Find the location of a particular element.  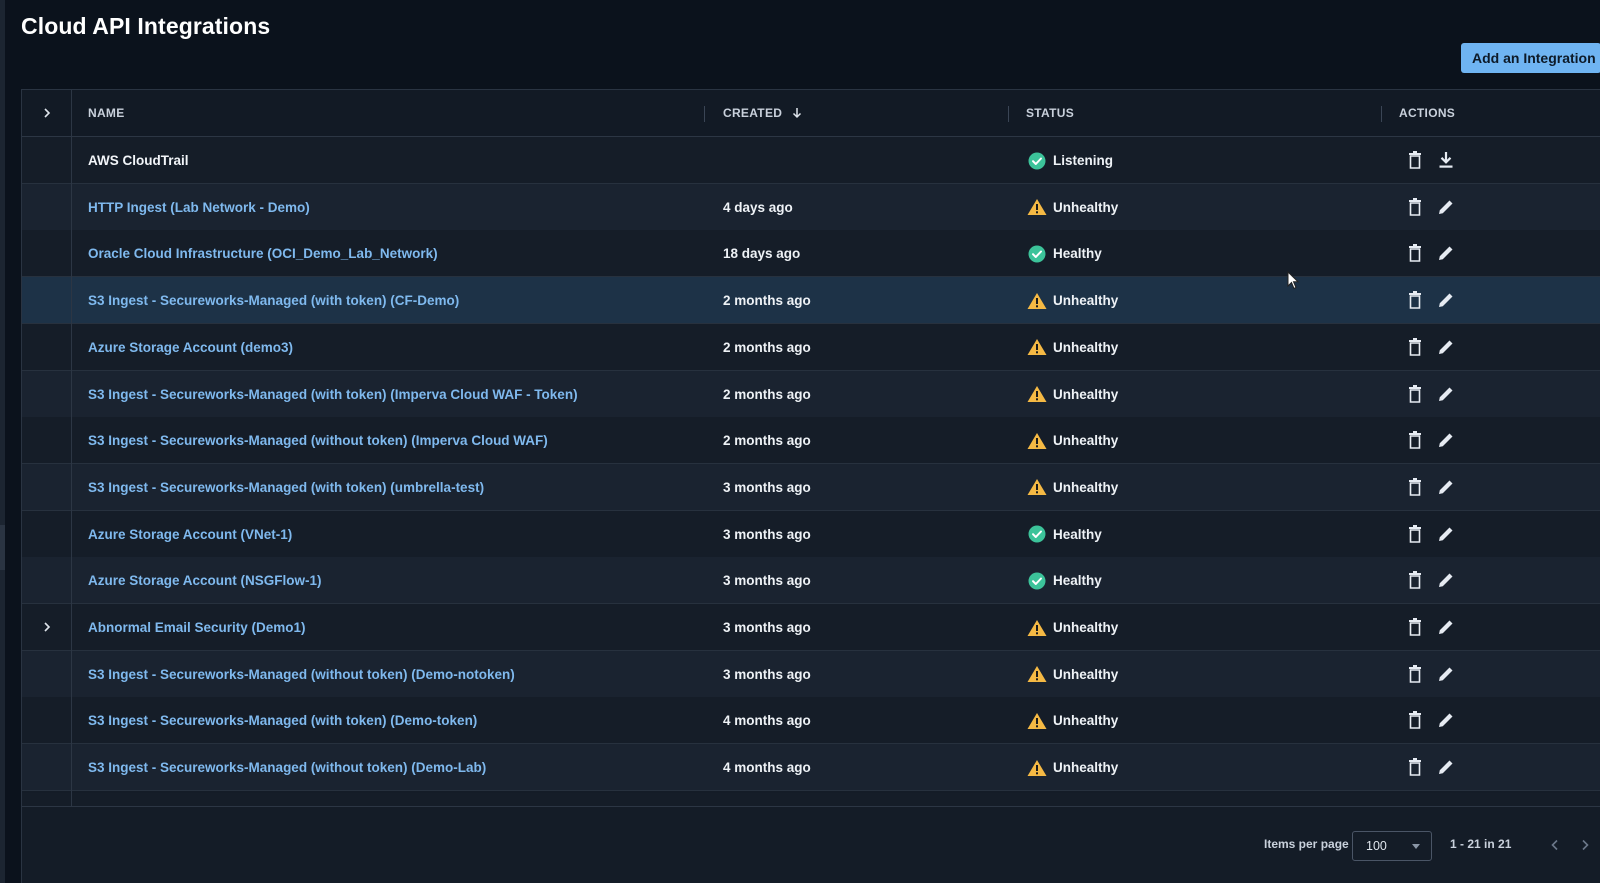

status-text: Unhealthy is located at coordinates (1086, 301).